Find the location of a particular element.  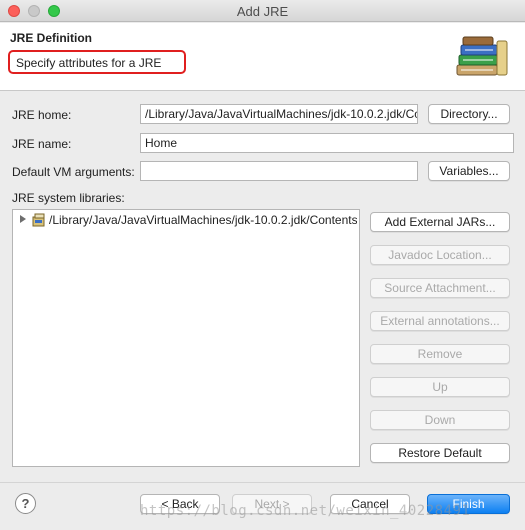

vm-arguments-label: Default VM arguments: is located at coordinates (73, 172).